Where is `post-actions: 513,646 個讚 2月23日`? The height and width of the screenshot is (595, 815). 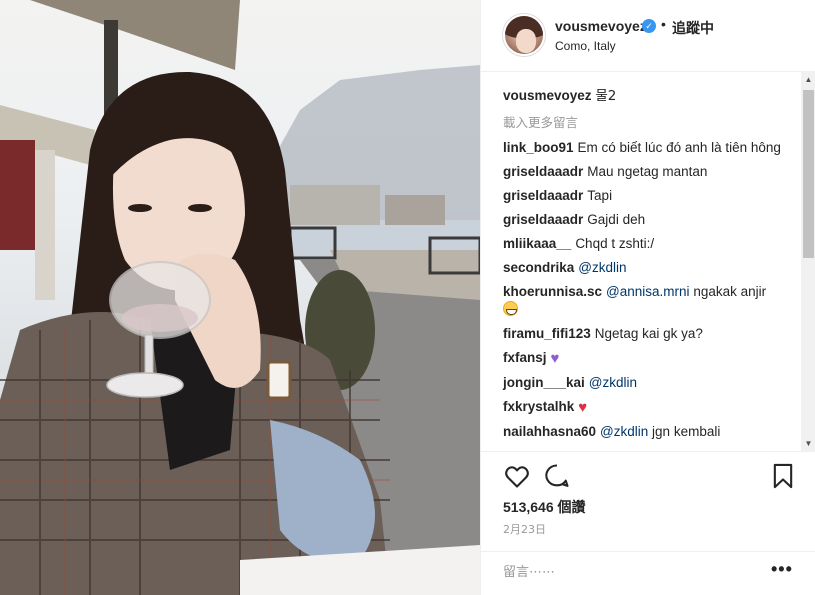
post-actions: 513,646 個讚 2月23日 is located at coordinates (648, 502).